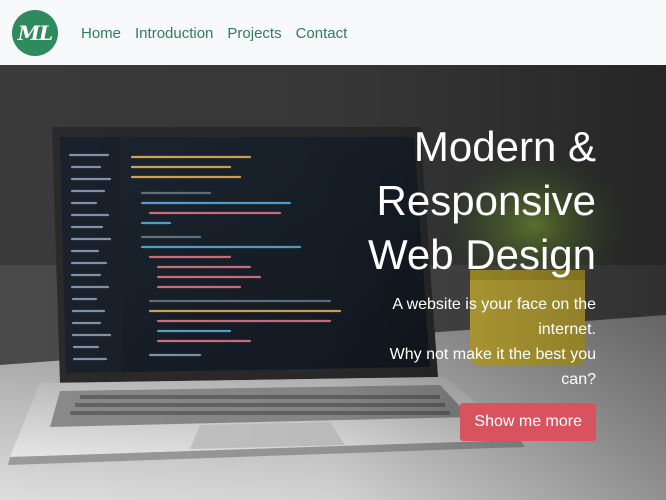 This screenshot has width=666, height=500. What do you see at coordinates (567, 329) in the screenshot?
I see `hero-subtitle-line-2: internet.` at bounding box center [567, 329].